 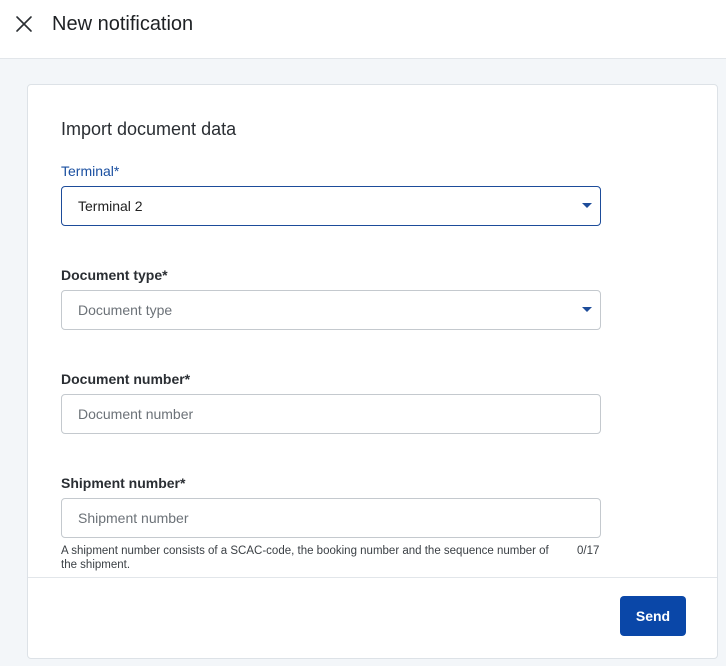 I want to click on close-icon, so click(x=24, y=24).